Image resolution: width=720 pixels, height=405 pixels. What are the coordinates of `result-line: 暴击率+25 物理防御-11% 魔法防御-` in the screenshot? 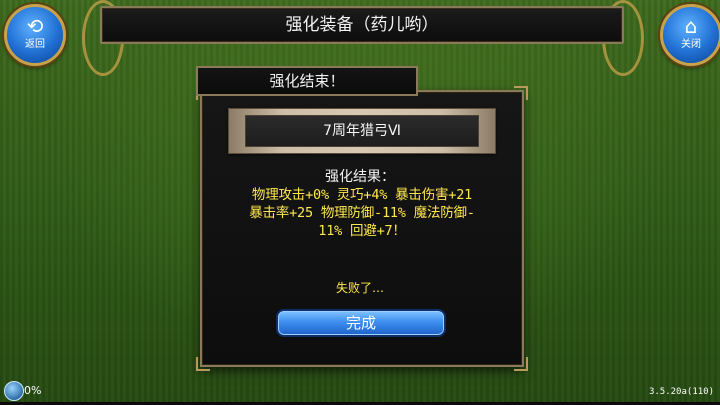 It's located at (362, 213).